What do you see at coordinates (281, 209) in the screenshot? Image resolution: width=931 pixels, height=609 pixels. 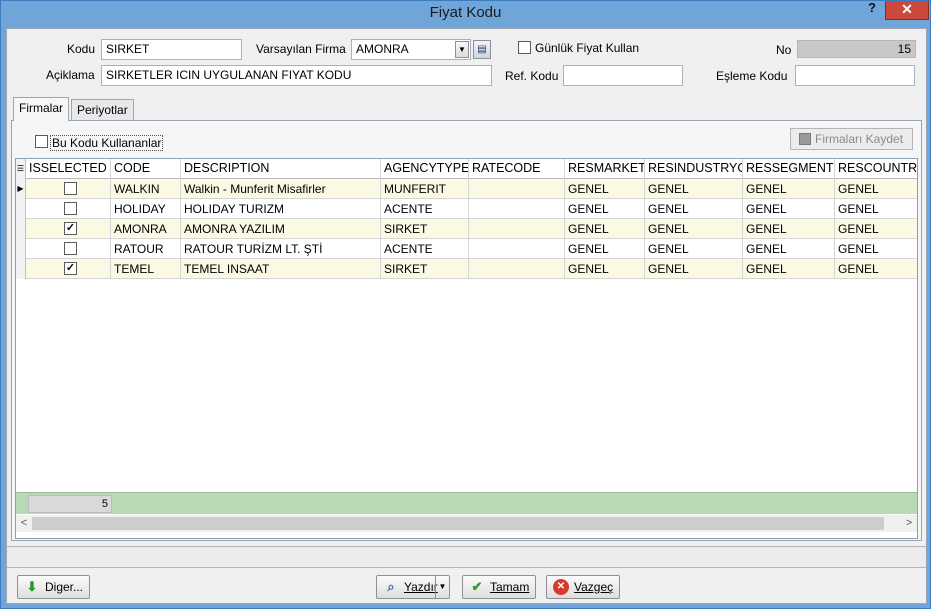 I see `description-cell: HOLIDAY TURIZM` at bounding box center [281, 209].